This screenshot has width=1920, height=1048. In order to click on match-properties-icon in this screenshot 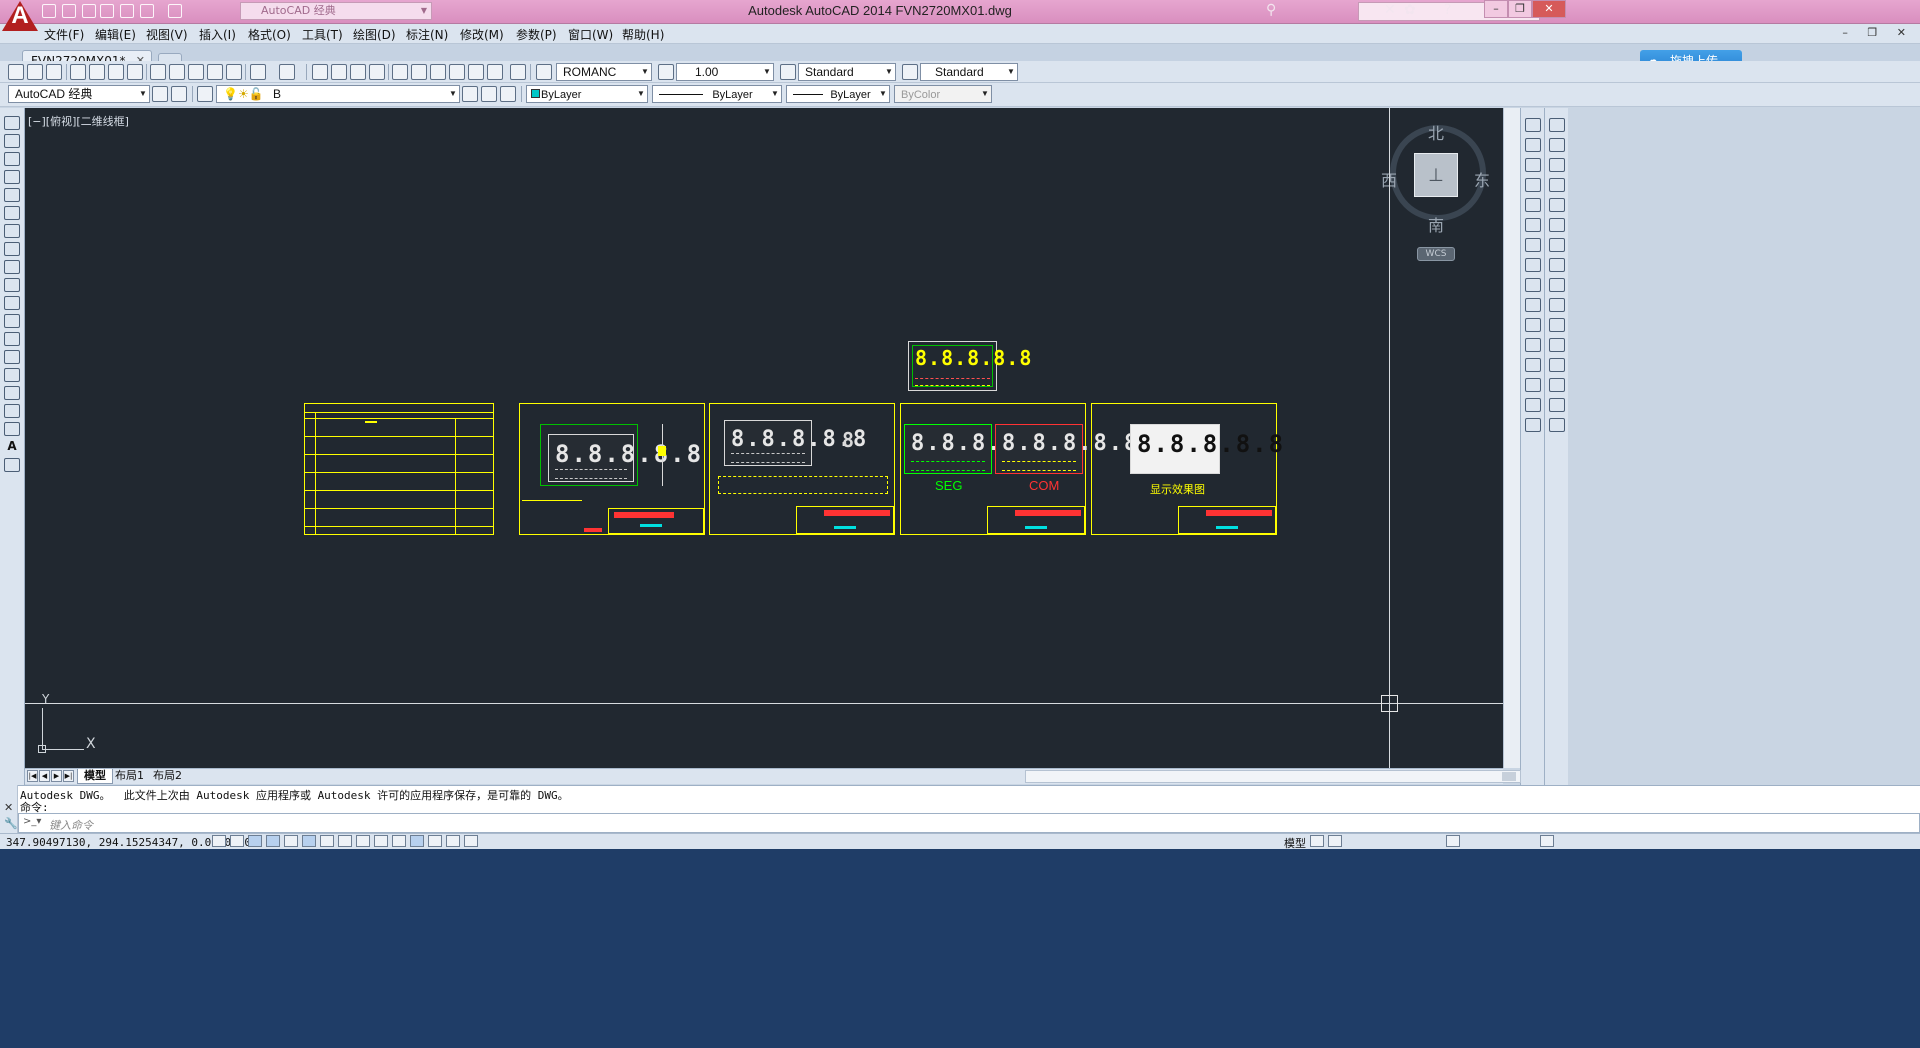, I will do `click(215, 72)`.